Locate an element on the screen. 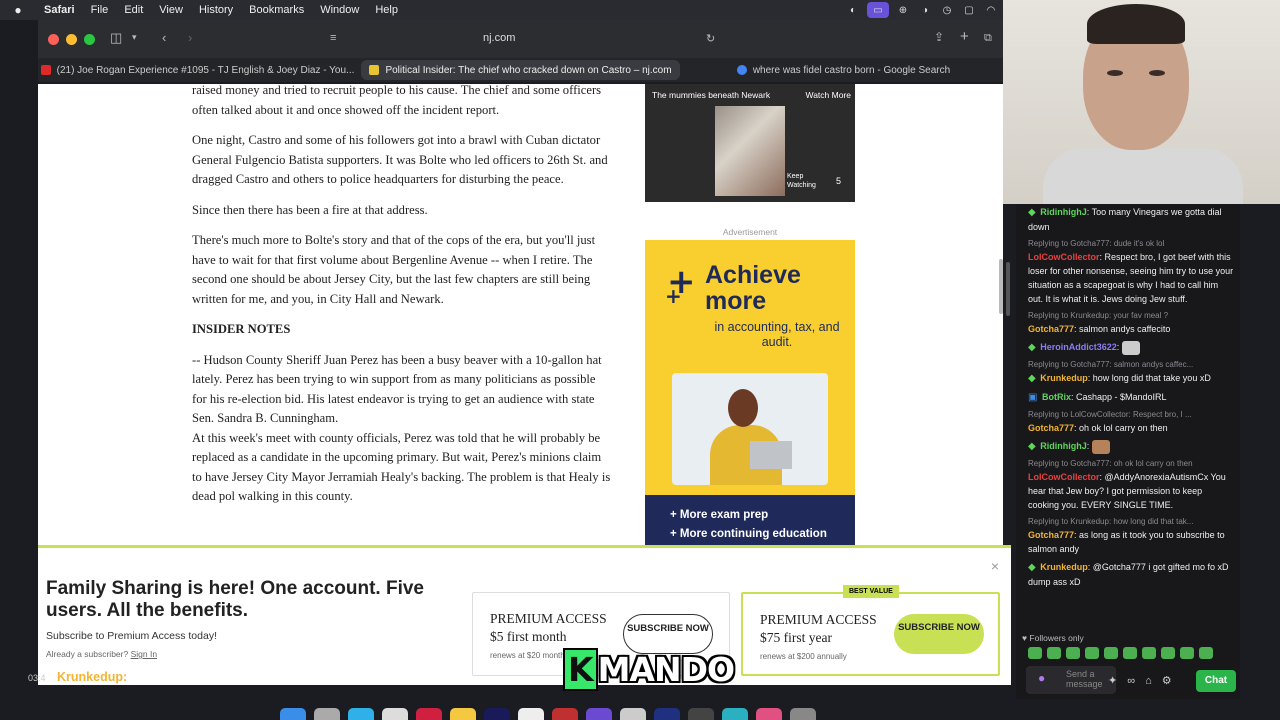  zoom-window-button is located at coordinates (89, 39).